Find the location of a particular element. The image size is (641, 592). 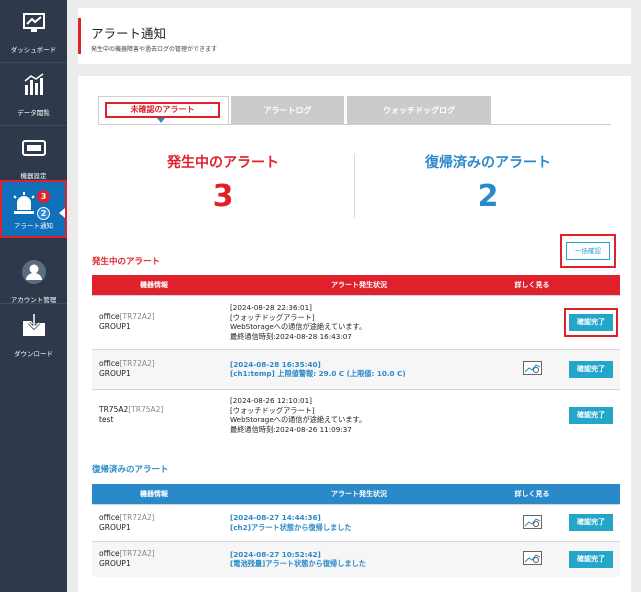

sidebar-item-label: アラート通知 is located at coordinates (33, 226).